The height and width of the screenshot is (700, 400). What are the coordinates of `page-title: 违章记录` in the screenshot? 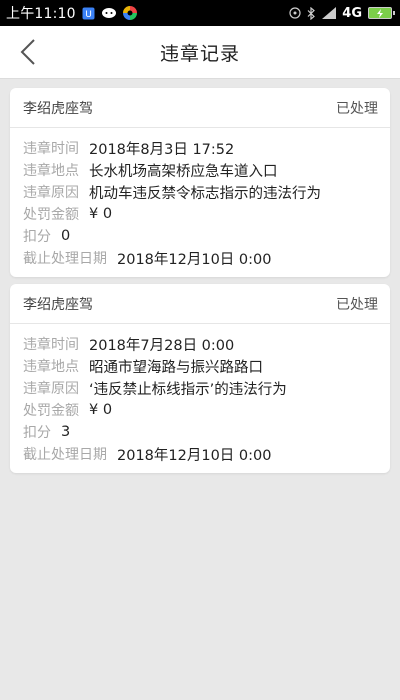 It's located at (199, 53).